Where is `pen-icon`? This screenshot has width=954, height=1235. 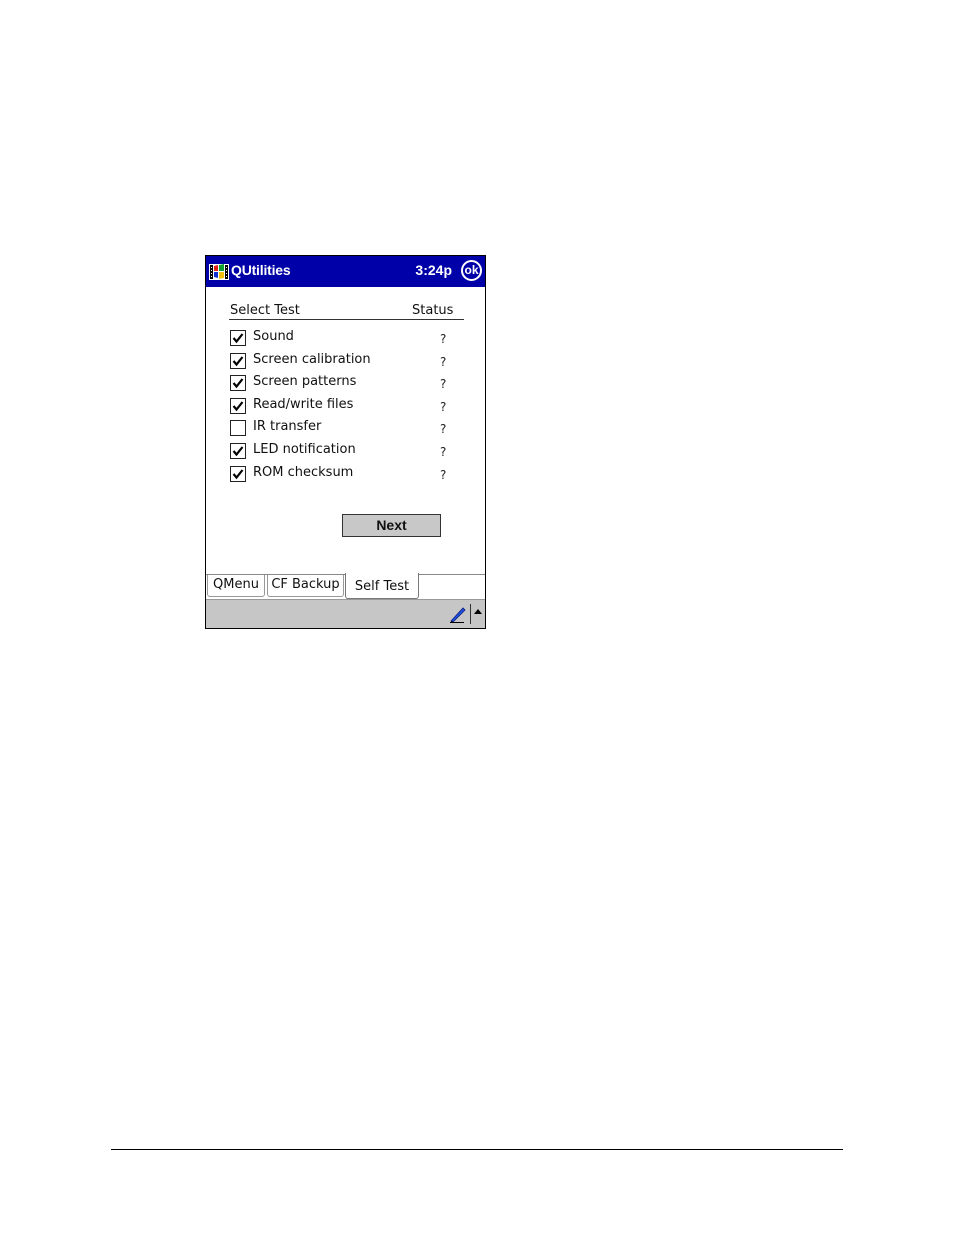
pen-icon is located at coordinates (458, 614).